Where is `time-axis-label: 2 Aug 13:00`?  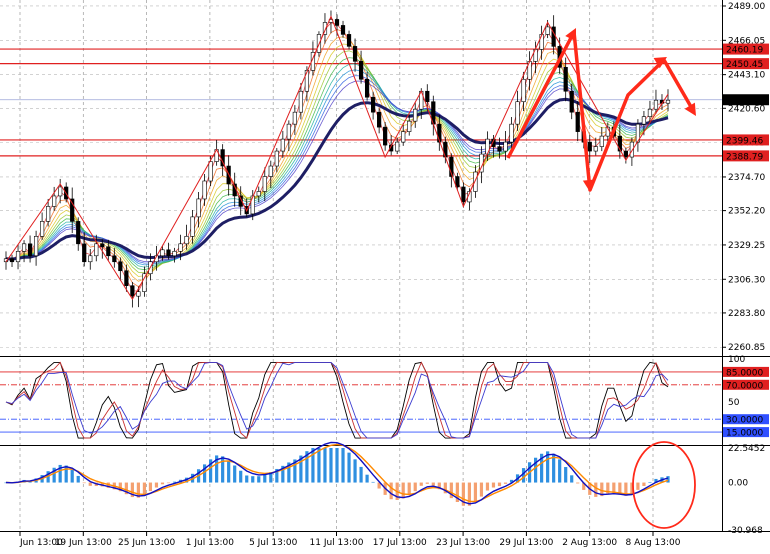 time-axis-label: 2 Aug 13:00 is located at coordinates (589, 543).